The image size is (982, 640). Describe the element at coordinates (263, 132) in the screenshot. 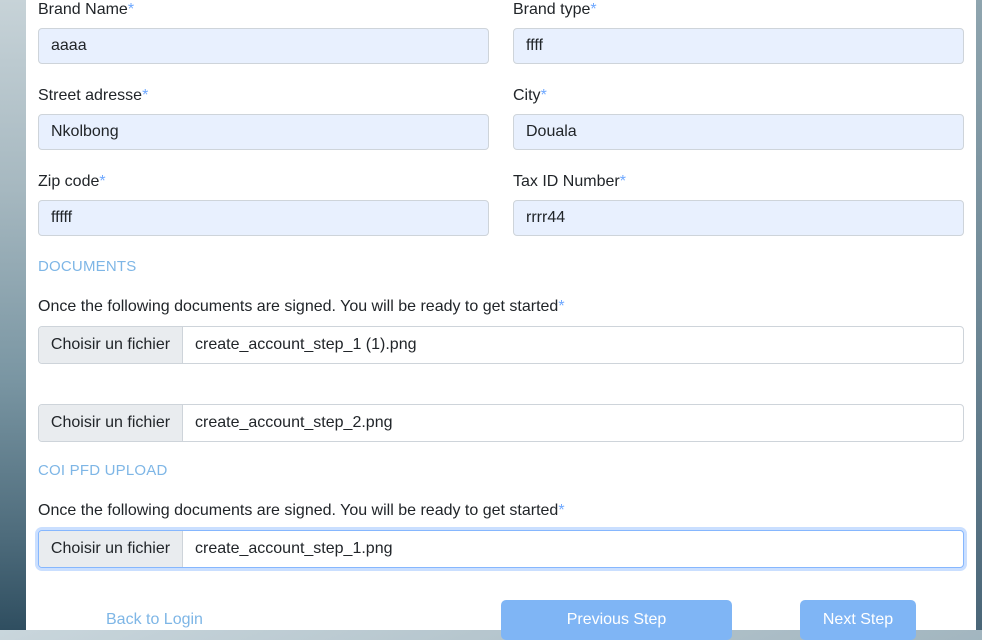

I see `street-input` at that location.